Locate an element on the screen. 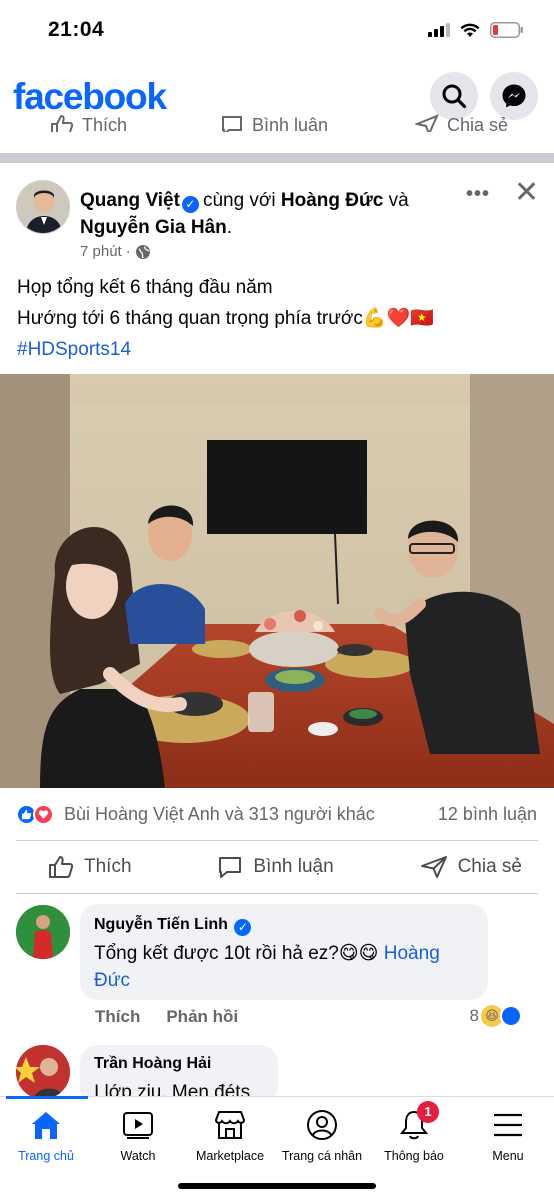 The height and width of the screenshot is (1200, 554). tab-profile: Trang cá nhân is located at coordinates (322, 1136).